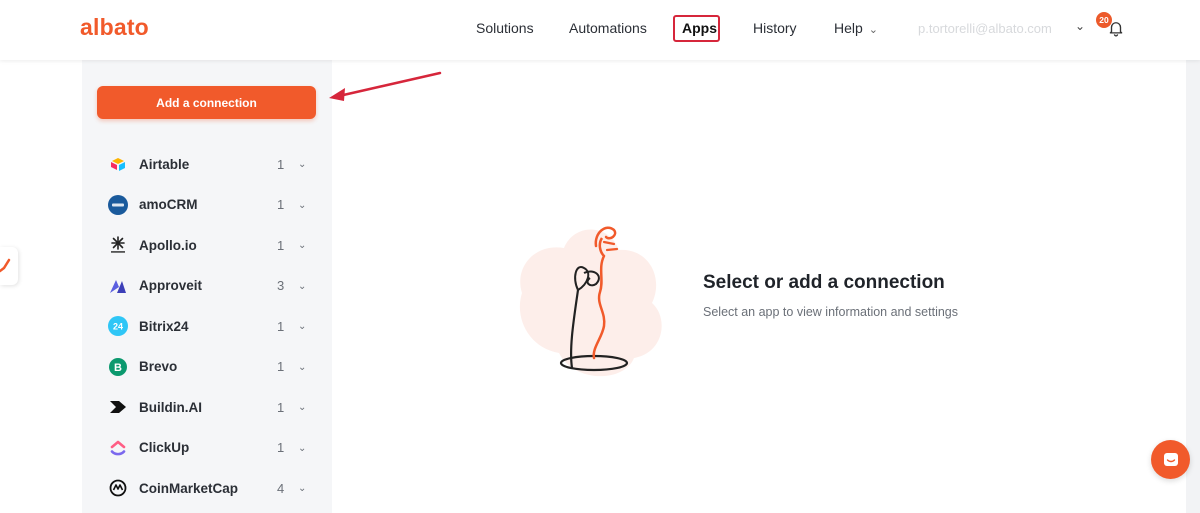 The image size is (1200, 513). I want to click on app-count: 3, so click(281, 286).